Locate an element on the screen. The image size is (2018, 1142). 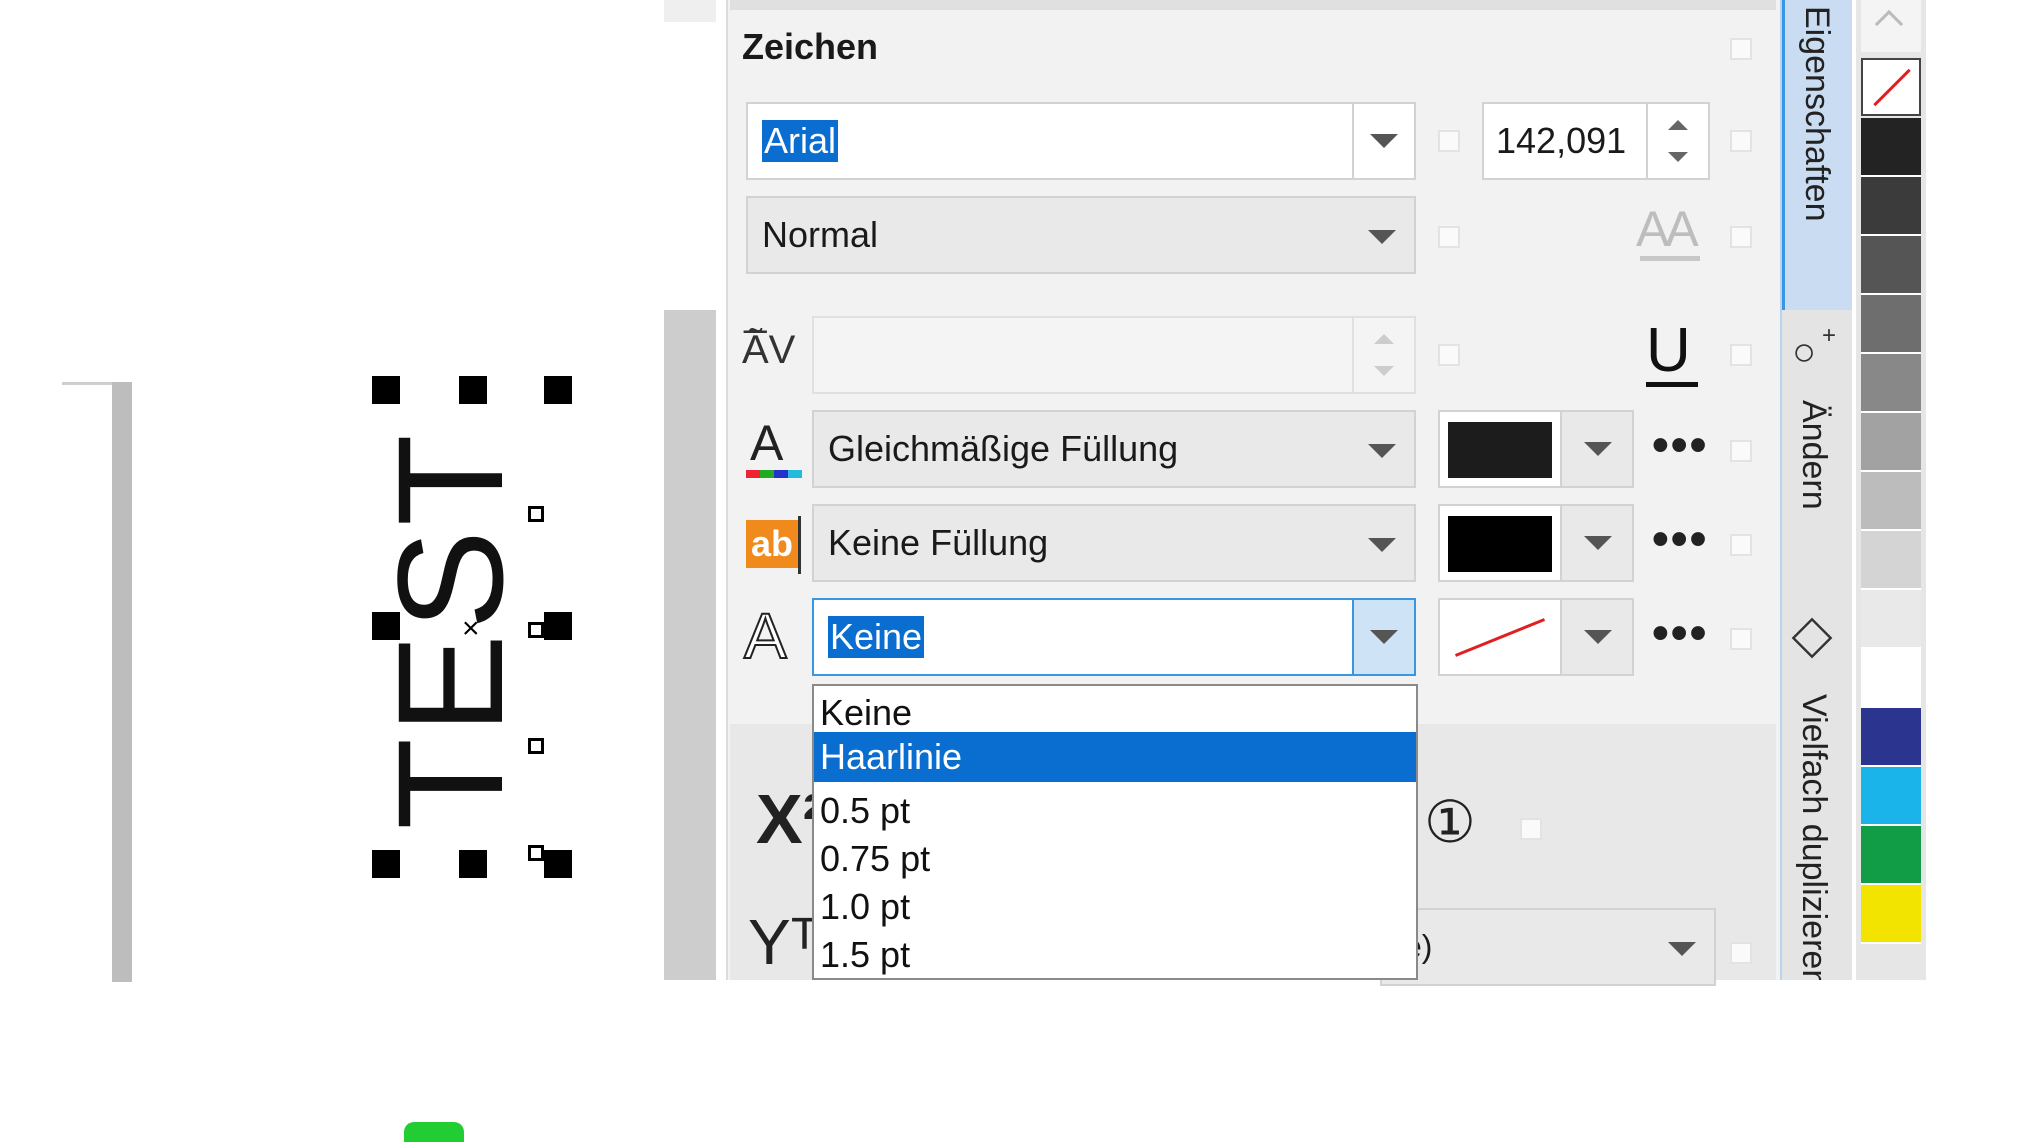
font-style-value: Normal is located at coordinates (820, 234).